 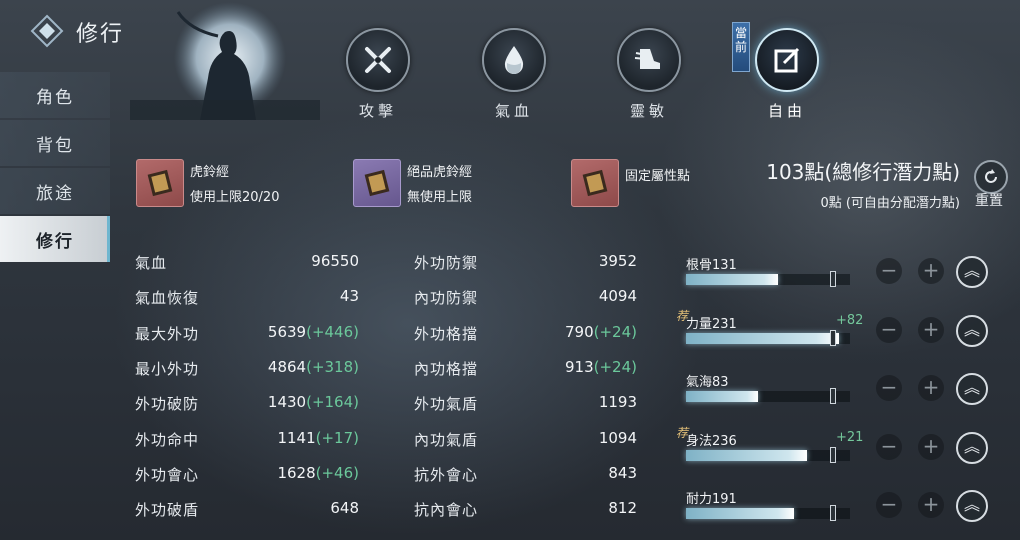 I want to click on stat-name: 內功格擋, so click(x=446, y=368).